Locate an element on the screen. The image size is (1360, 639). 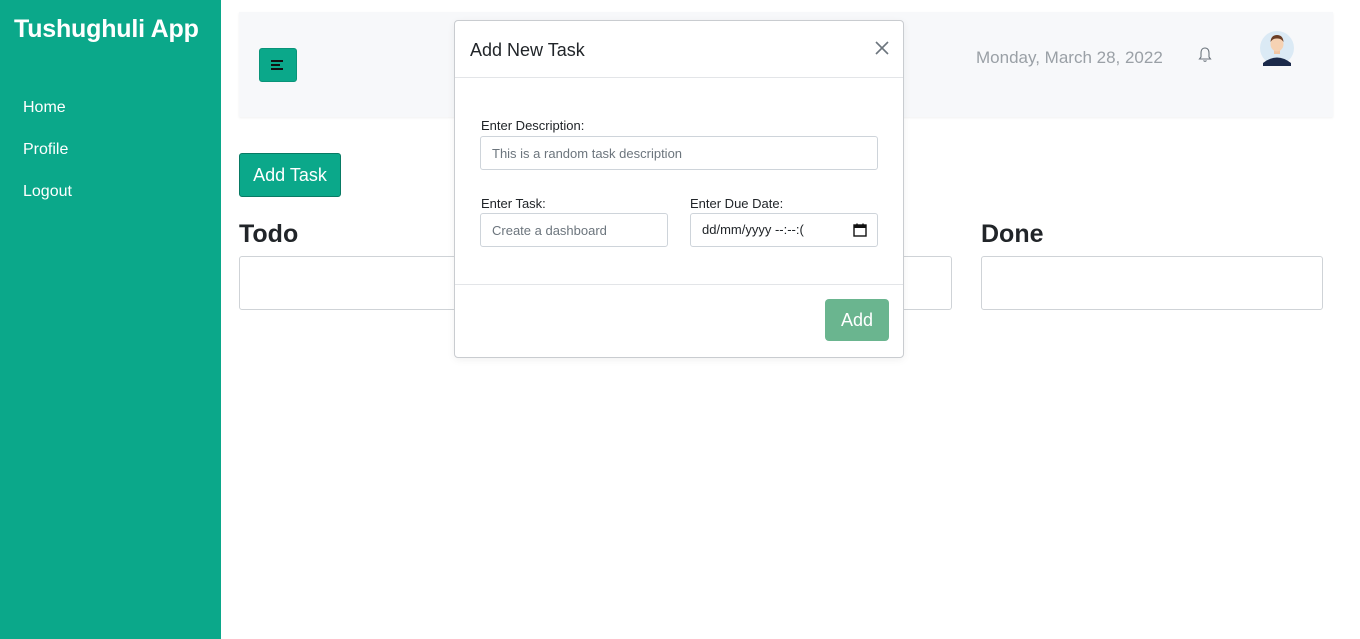
todo-dropzone is located at coordinates (354, 283).